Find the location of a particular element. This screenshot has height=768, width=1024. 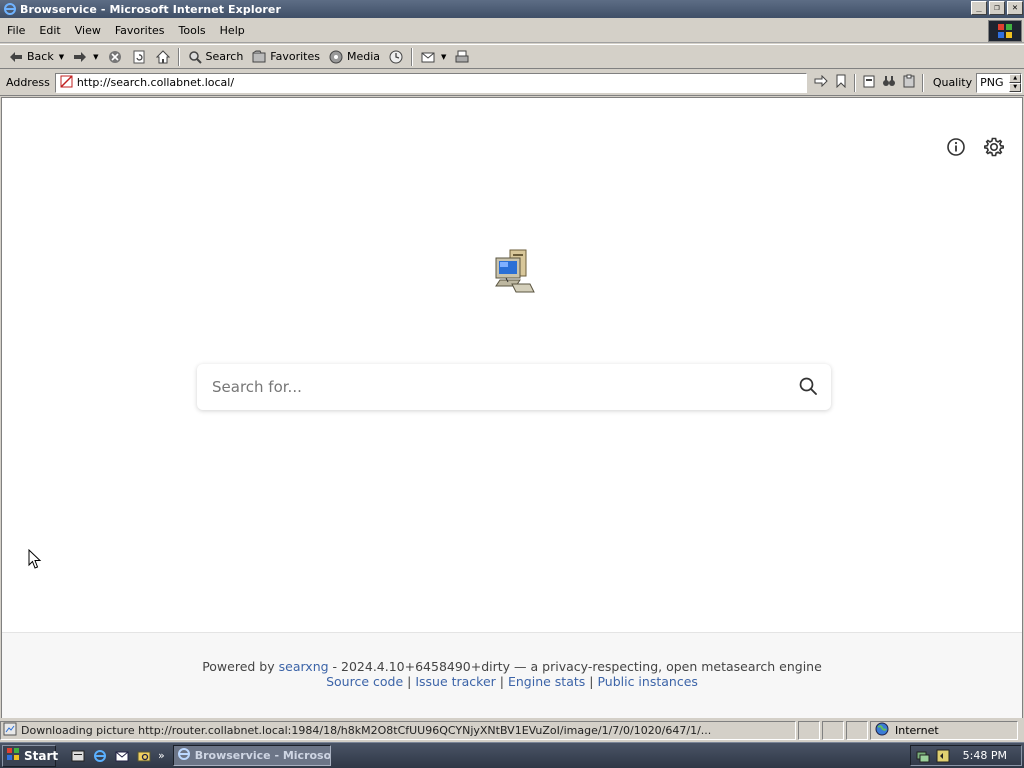

mouse-cursor-icon is located at coordinates (35, 559).